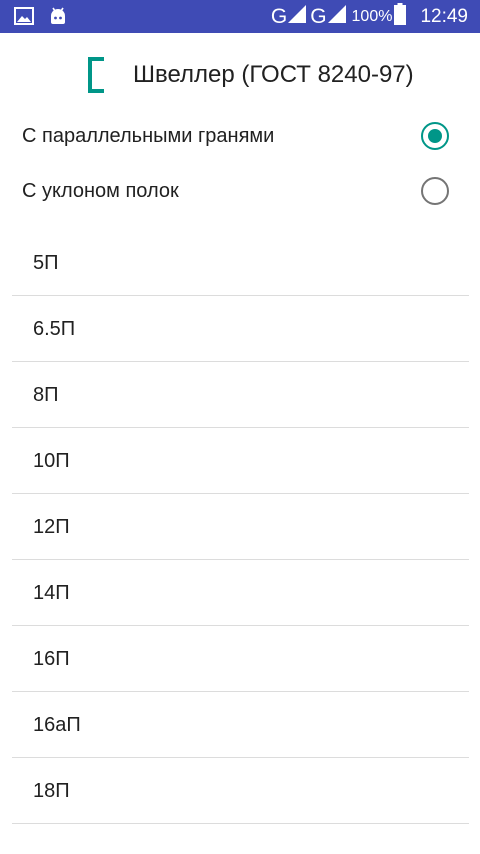 Image resolution: width=480 pixels, height=854 pixels. I want to click on battery-level: 100%, so click(372, 16).